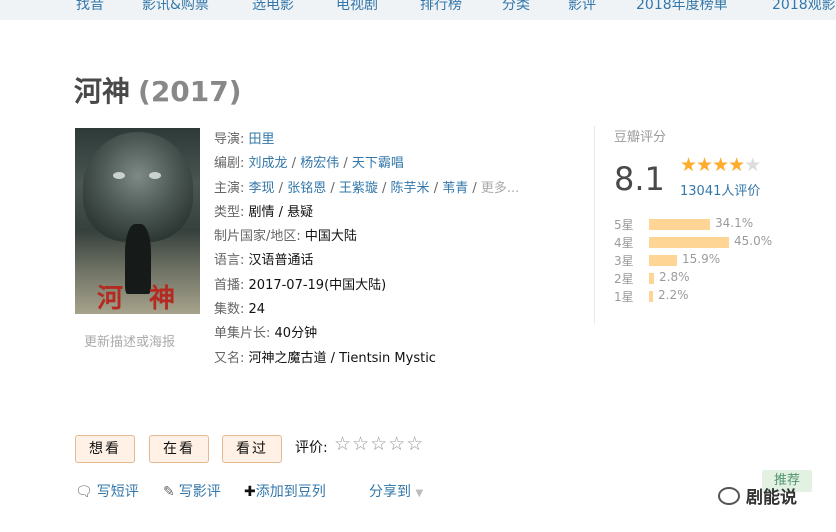 The height and width of the screenshot is (532, 836). Describe the element at coordinates (306, 188) in the screenshot. I see `cast-link: 张铭恩` at that location.